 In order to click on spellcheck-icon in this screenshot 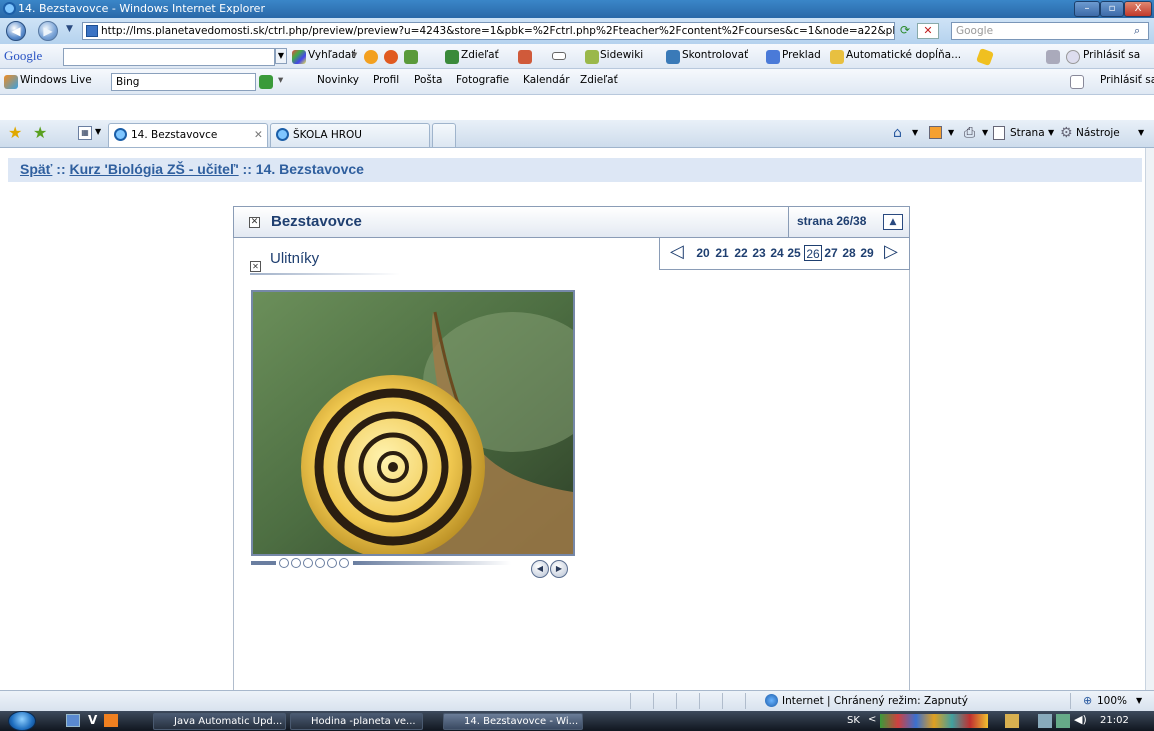, I will do `click(673, 57)`.